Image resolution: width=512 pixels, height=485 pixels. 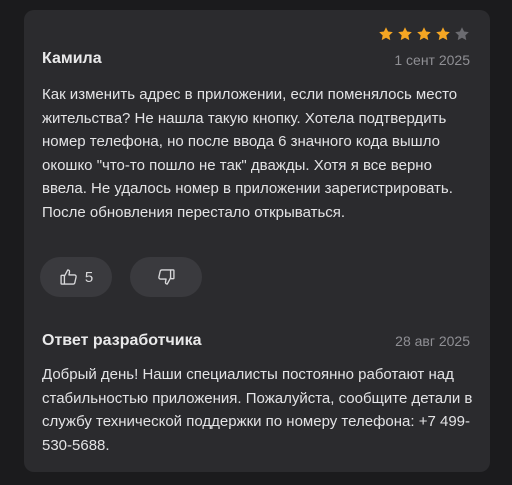 I want to click on reply-date: 28 авг 2025, so click(x=432, y=341).